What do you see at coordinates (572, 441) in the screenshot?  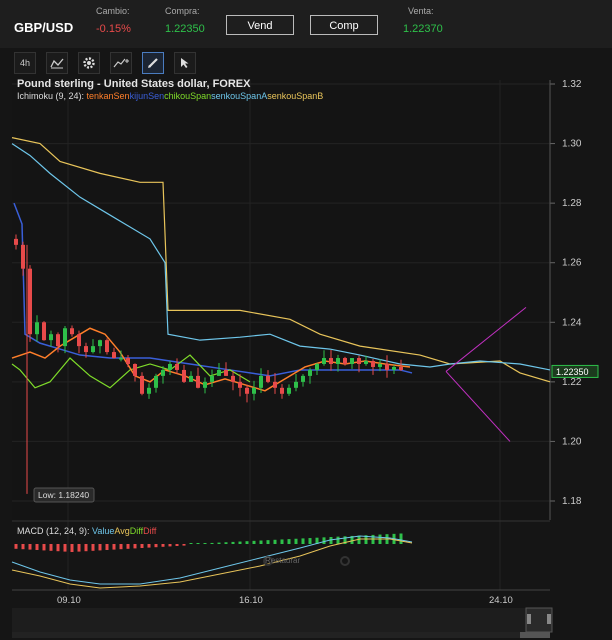 I see `price-tick-label: 1.20` at bounding box center [572, 441].